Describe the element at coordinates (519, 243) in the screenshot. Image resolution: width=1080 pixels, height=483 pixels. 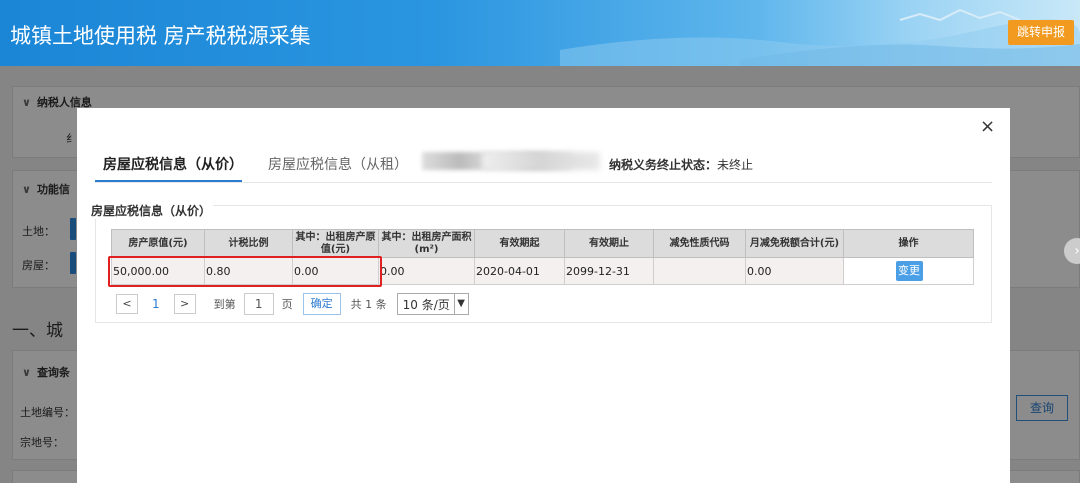
I see `column-header: 有效期起` at that location.